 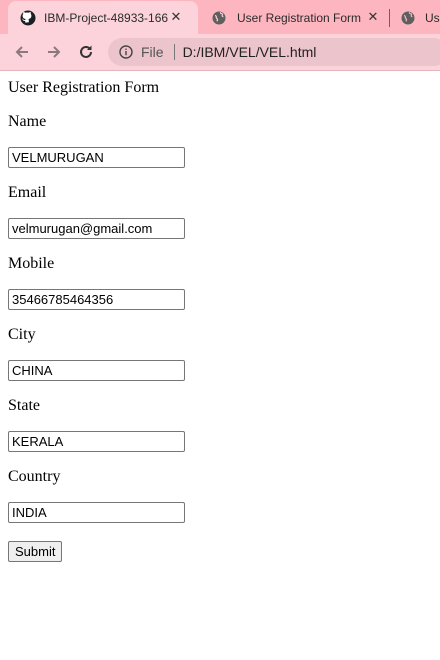 What do you see at coordinates (31, 263) in the screenshot?
I see `mobile-label: Mobile` at bounding box center [31, 263].